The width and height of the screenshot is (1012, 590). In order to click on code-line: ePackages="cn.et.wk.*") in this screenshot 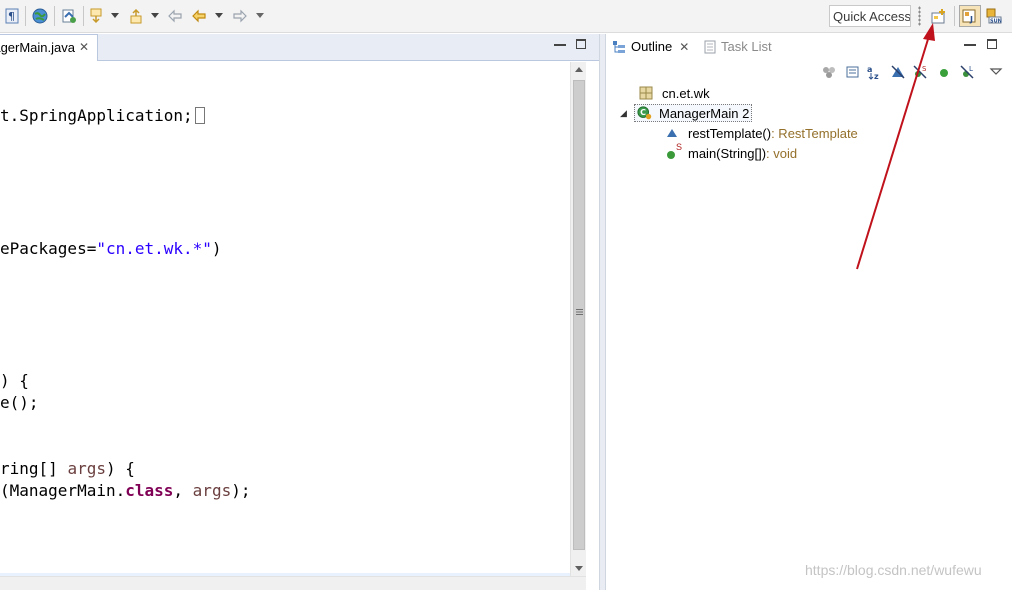, I will do `click(111, 248)`.